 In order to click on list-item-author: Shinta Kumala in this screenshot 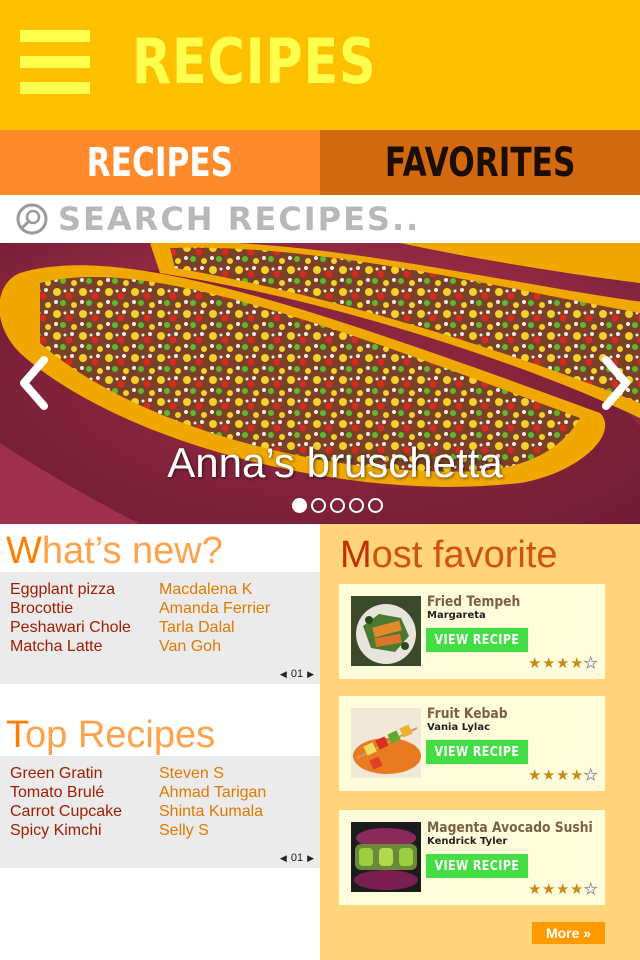, I will do `click(212, 811)`.